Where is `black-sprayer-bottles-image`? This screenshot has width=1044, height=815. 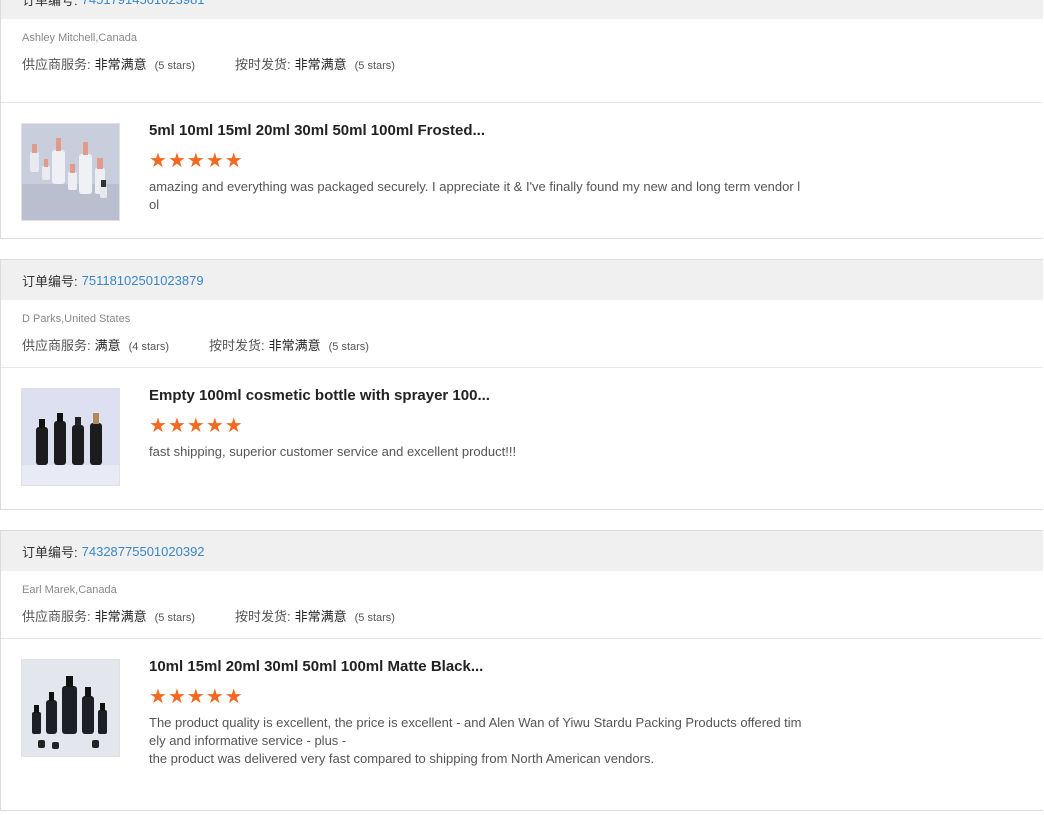
black-sprayer-bottles-image is located at coordinates (70, 437).